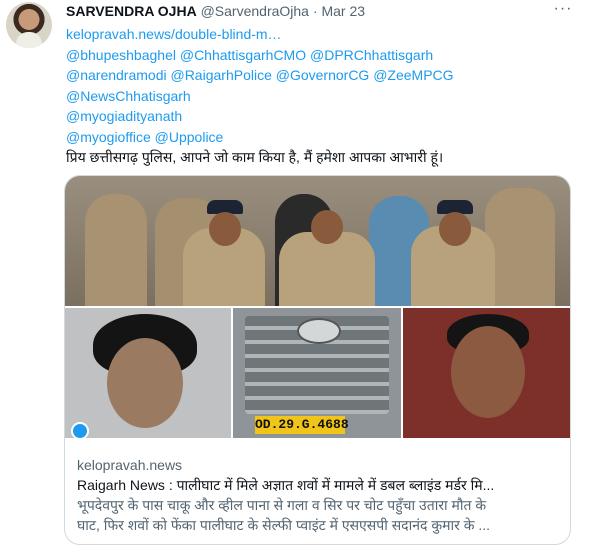  What do you see at coordinates (319, 331) in the screenshot?
I see `truck-emblem` at bounding box center [319, 331].